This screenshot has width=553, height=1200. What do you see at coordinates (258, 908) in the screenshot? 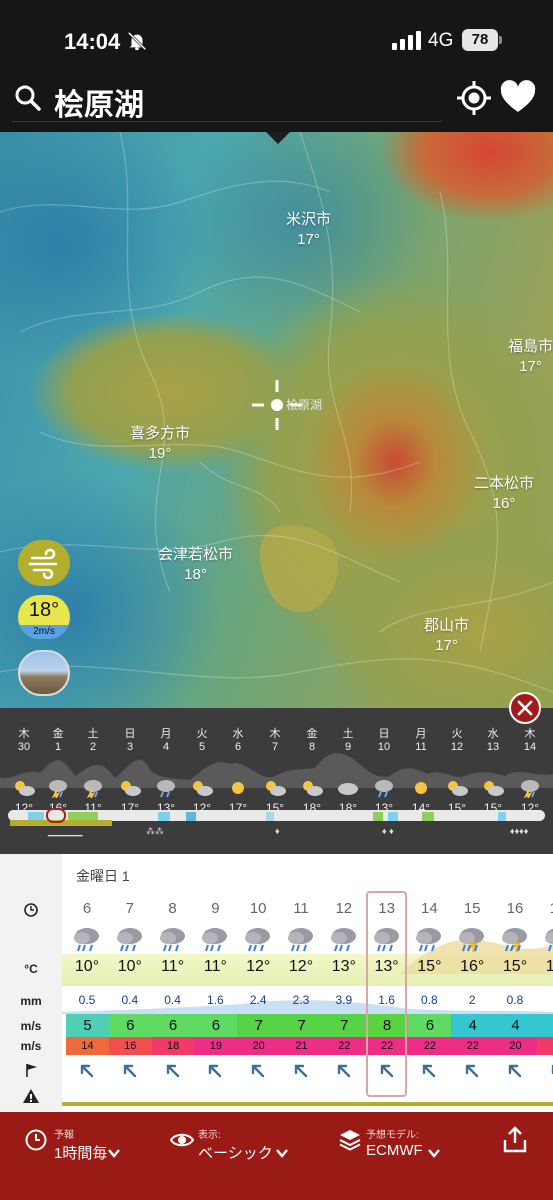
I see `hour-label: 10` at bounding box center [258, 908].